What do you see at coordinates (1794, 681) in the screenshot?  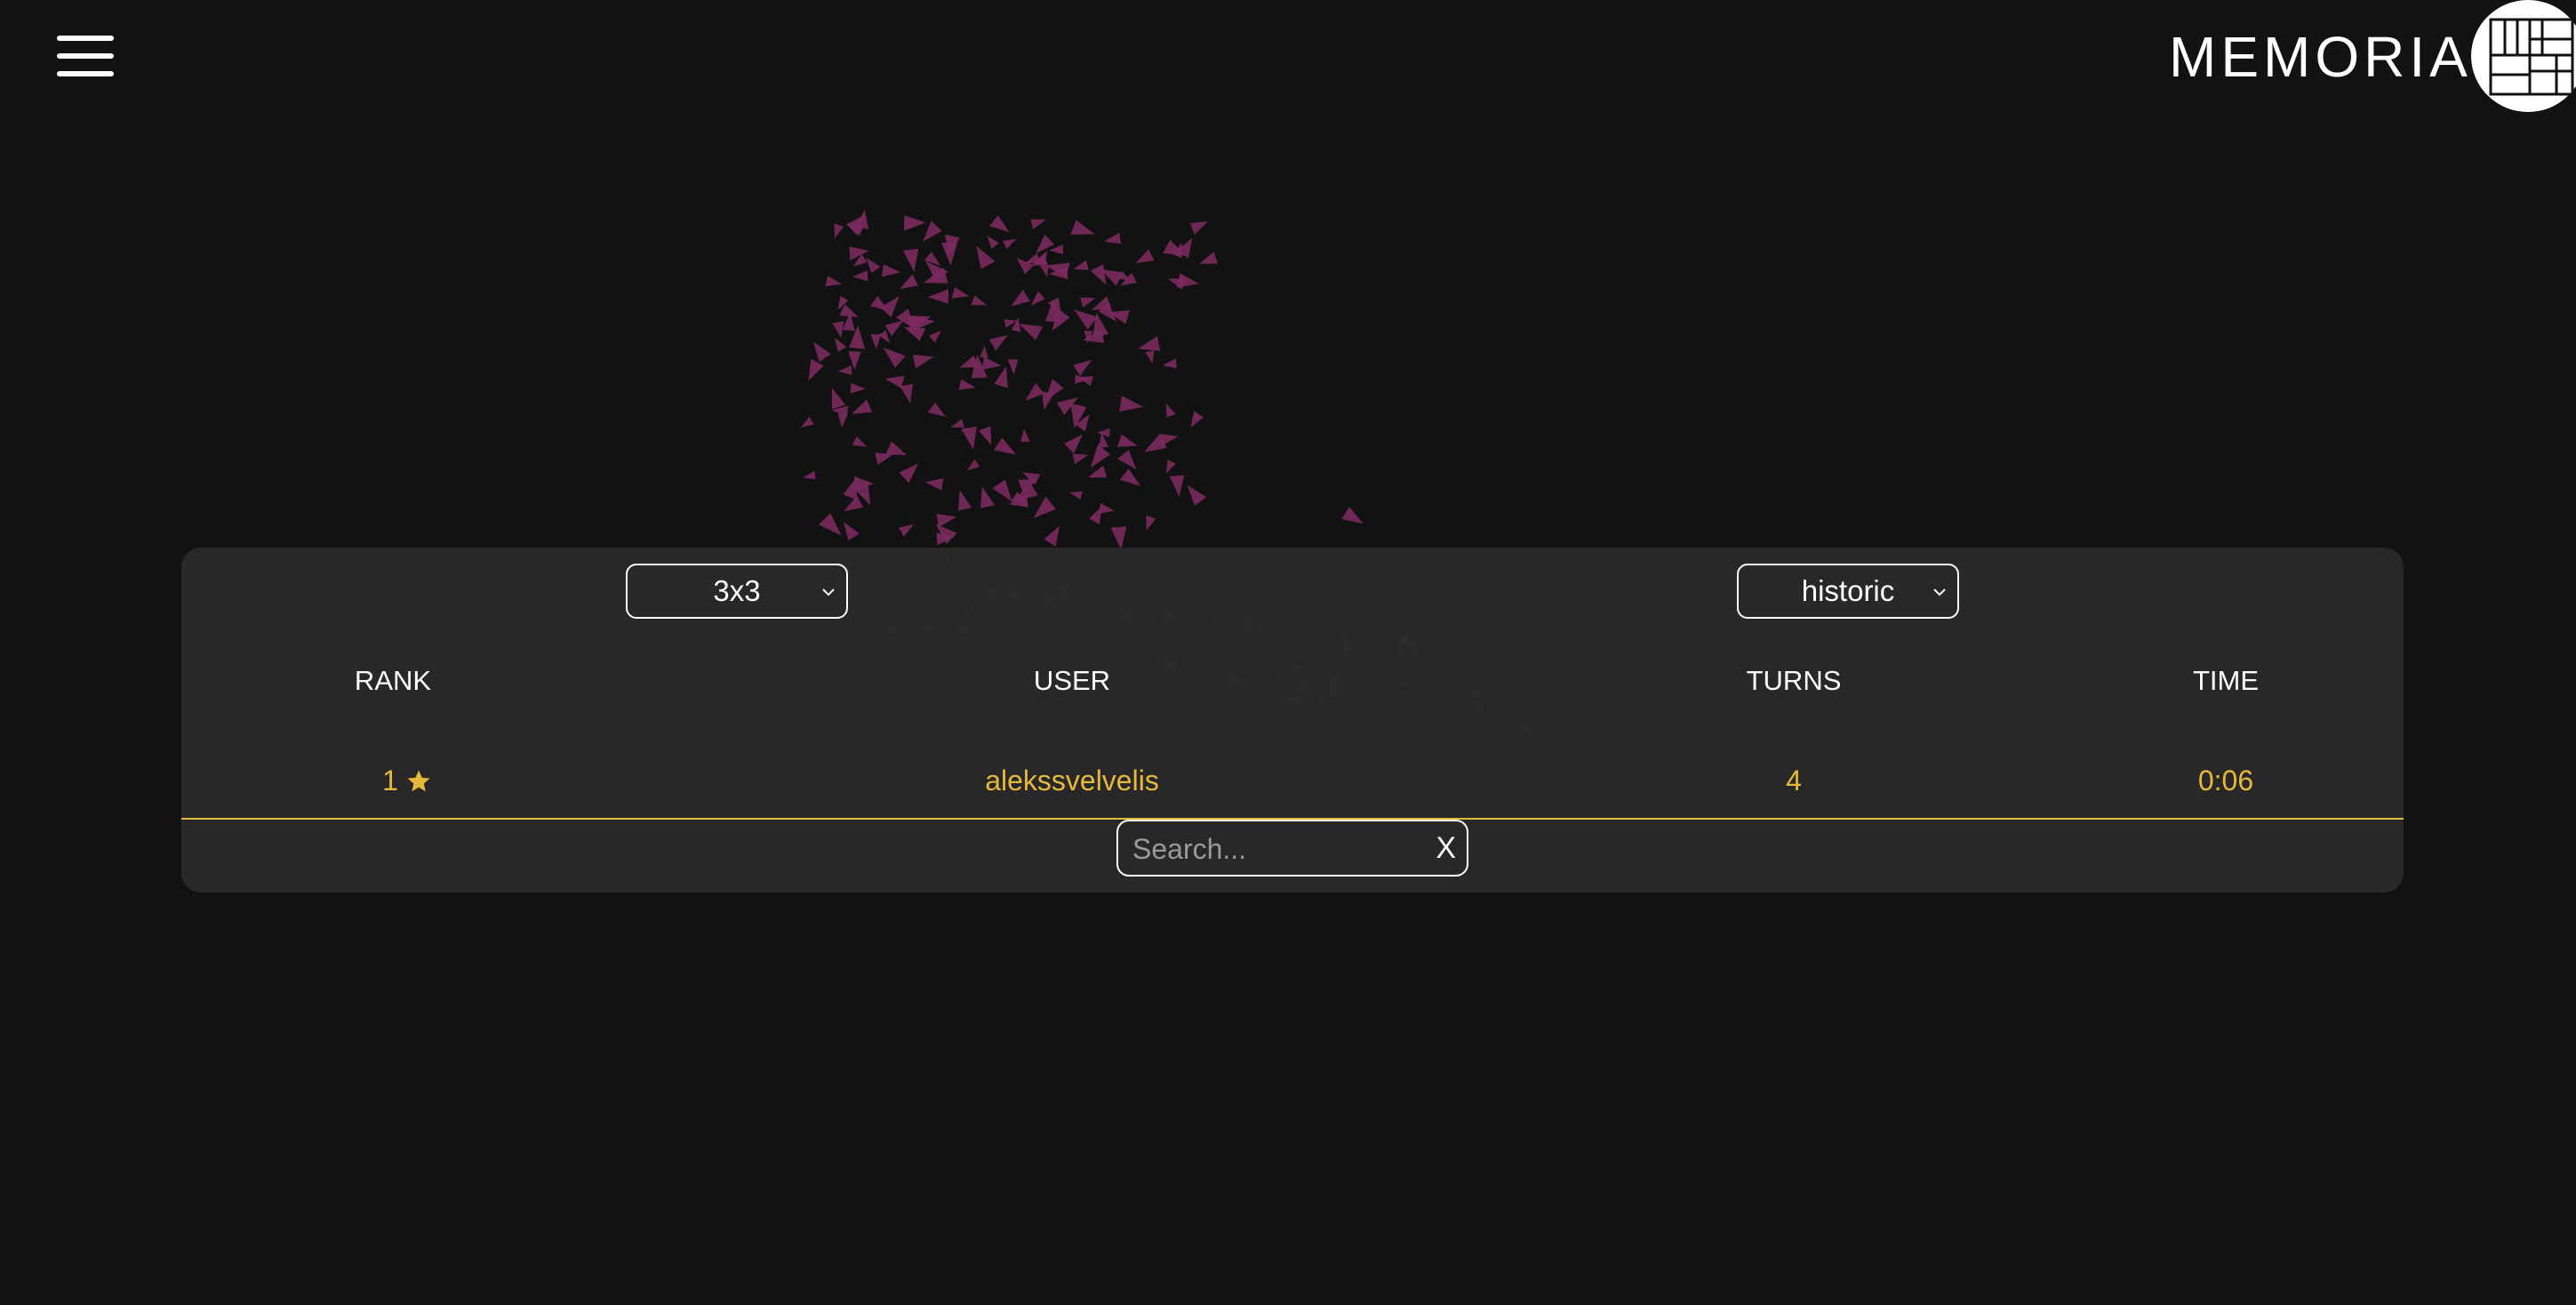 I see `column-header-turns: TURNS` at bounding box center [1794, 681].